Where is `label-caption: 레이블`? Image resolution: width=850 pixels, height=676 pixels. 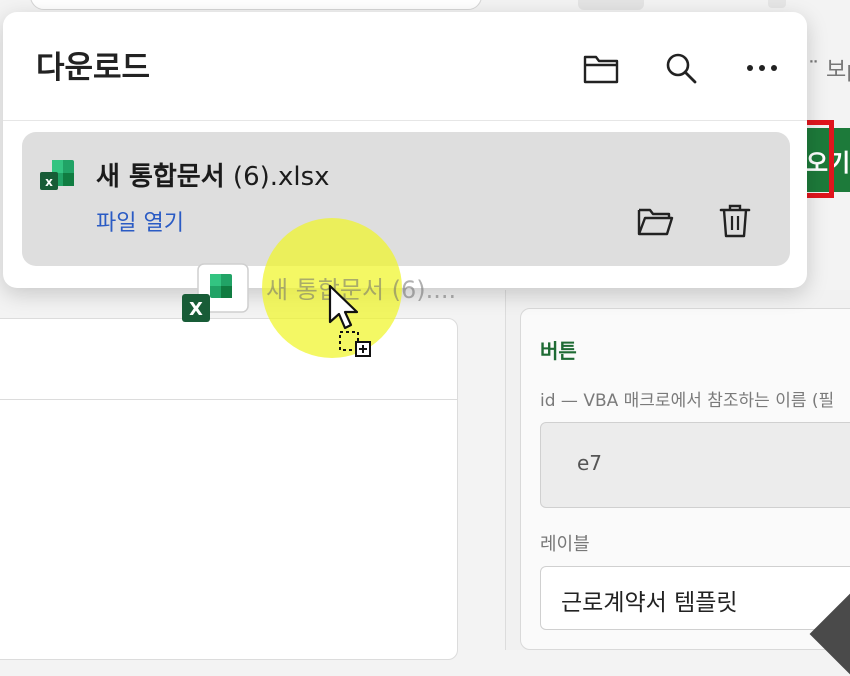 label-caption: 레이블 is located at coordinates (565, 544).